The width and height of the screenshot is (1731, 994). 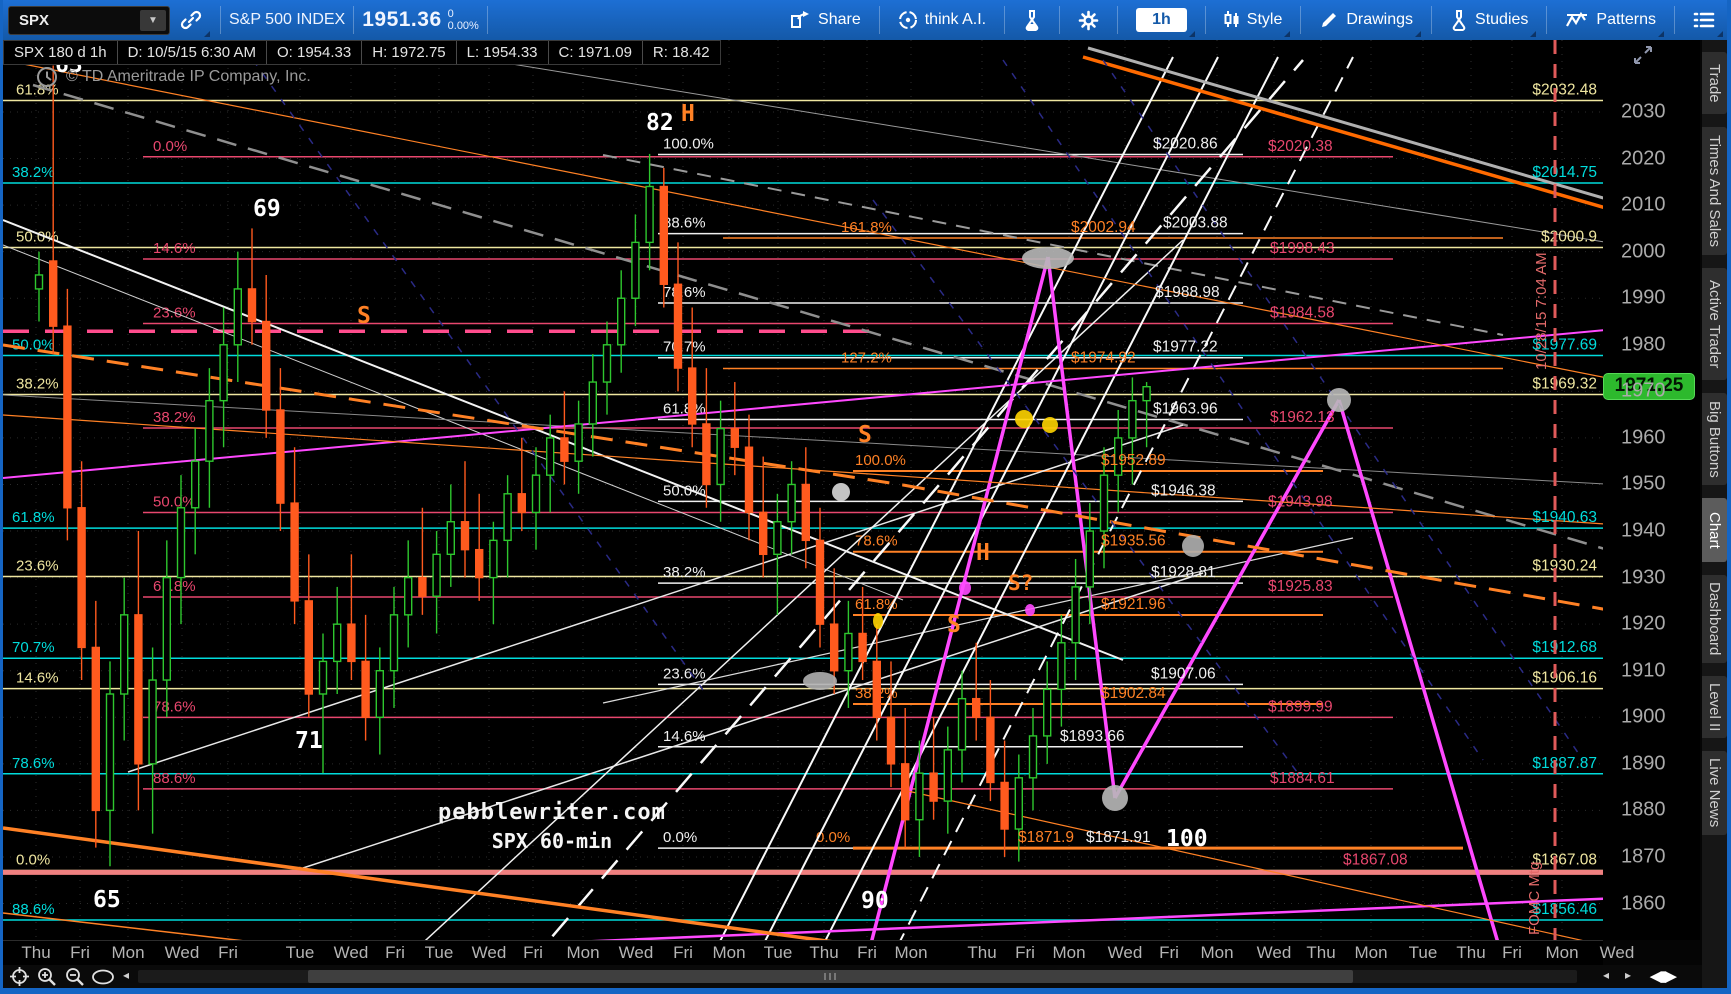 What do you see at coordinates (1663, 976) in the screenshot?
I see `pan-fastback-icon: ◀▮▶` at bounding box center [1663, 976].